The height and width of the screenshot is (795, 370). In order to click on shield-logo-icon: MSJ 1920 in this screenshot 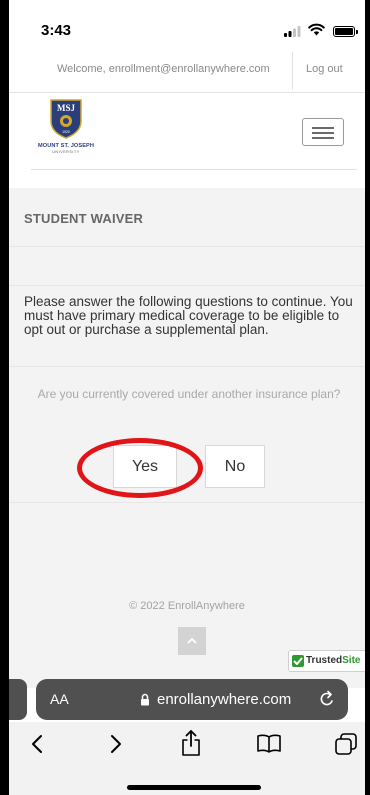, I will do `click(66, 119)`.